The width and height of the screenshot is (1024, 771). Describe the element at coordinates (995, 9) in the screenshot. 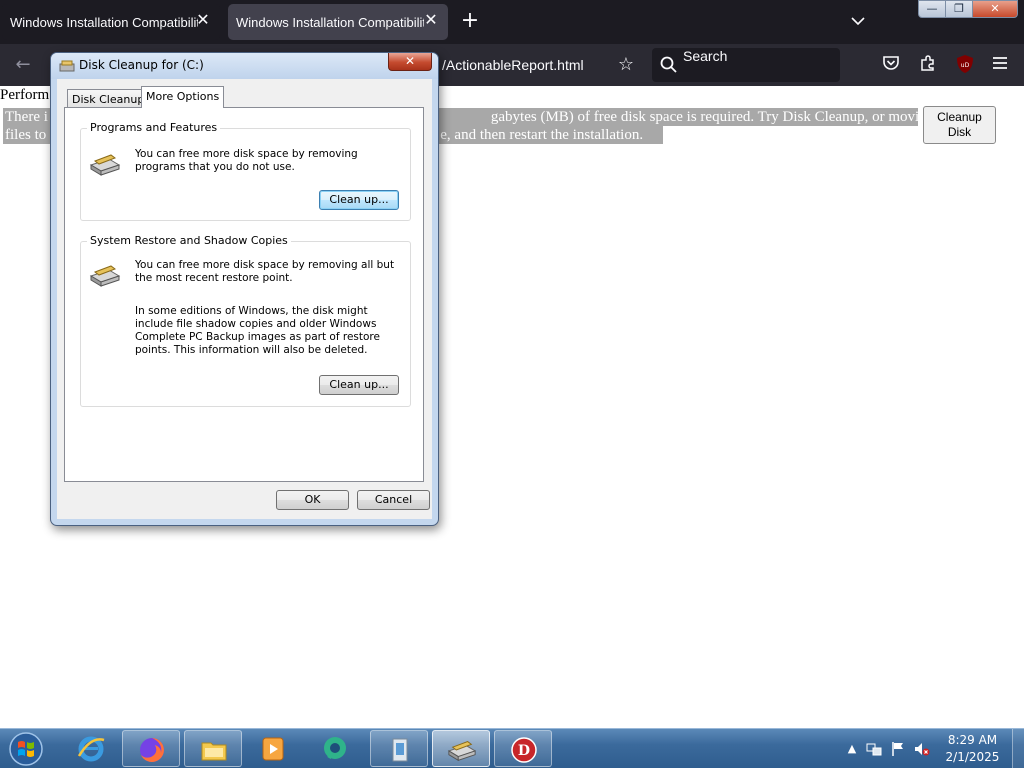

I see `window-close-button: ✕` at that location.